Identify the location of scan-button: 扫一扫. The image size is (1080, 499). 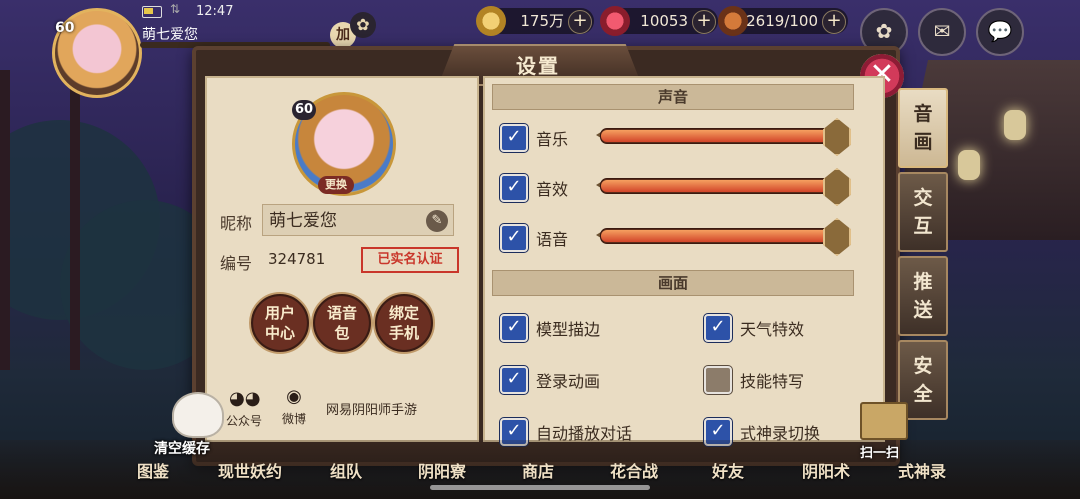
(882, 431).